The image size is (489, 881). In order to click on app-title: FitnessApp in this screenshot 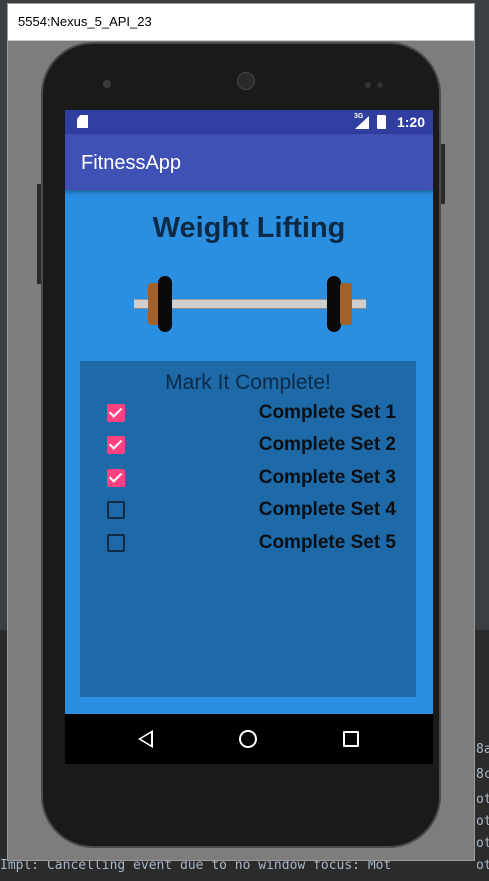, I will do `click(131, 163)`.